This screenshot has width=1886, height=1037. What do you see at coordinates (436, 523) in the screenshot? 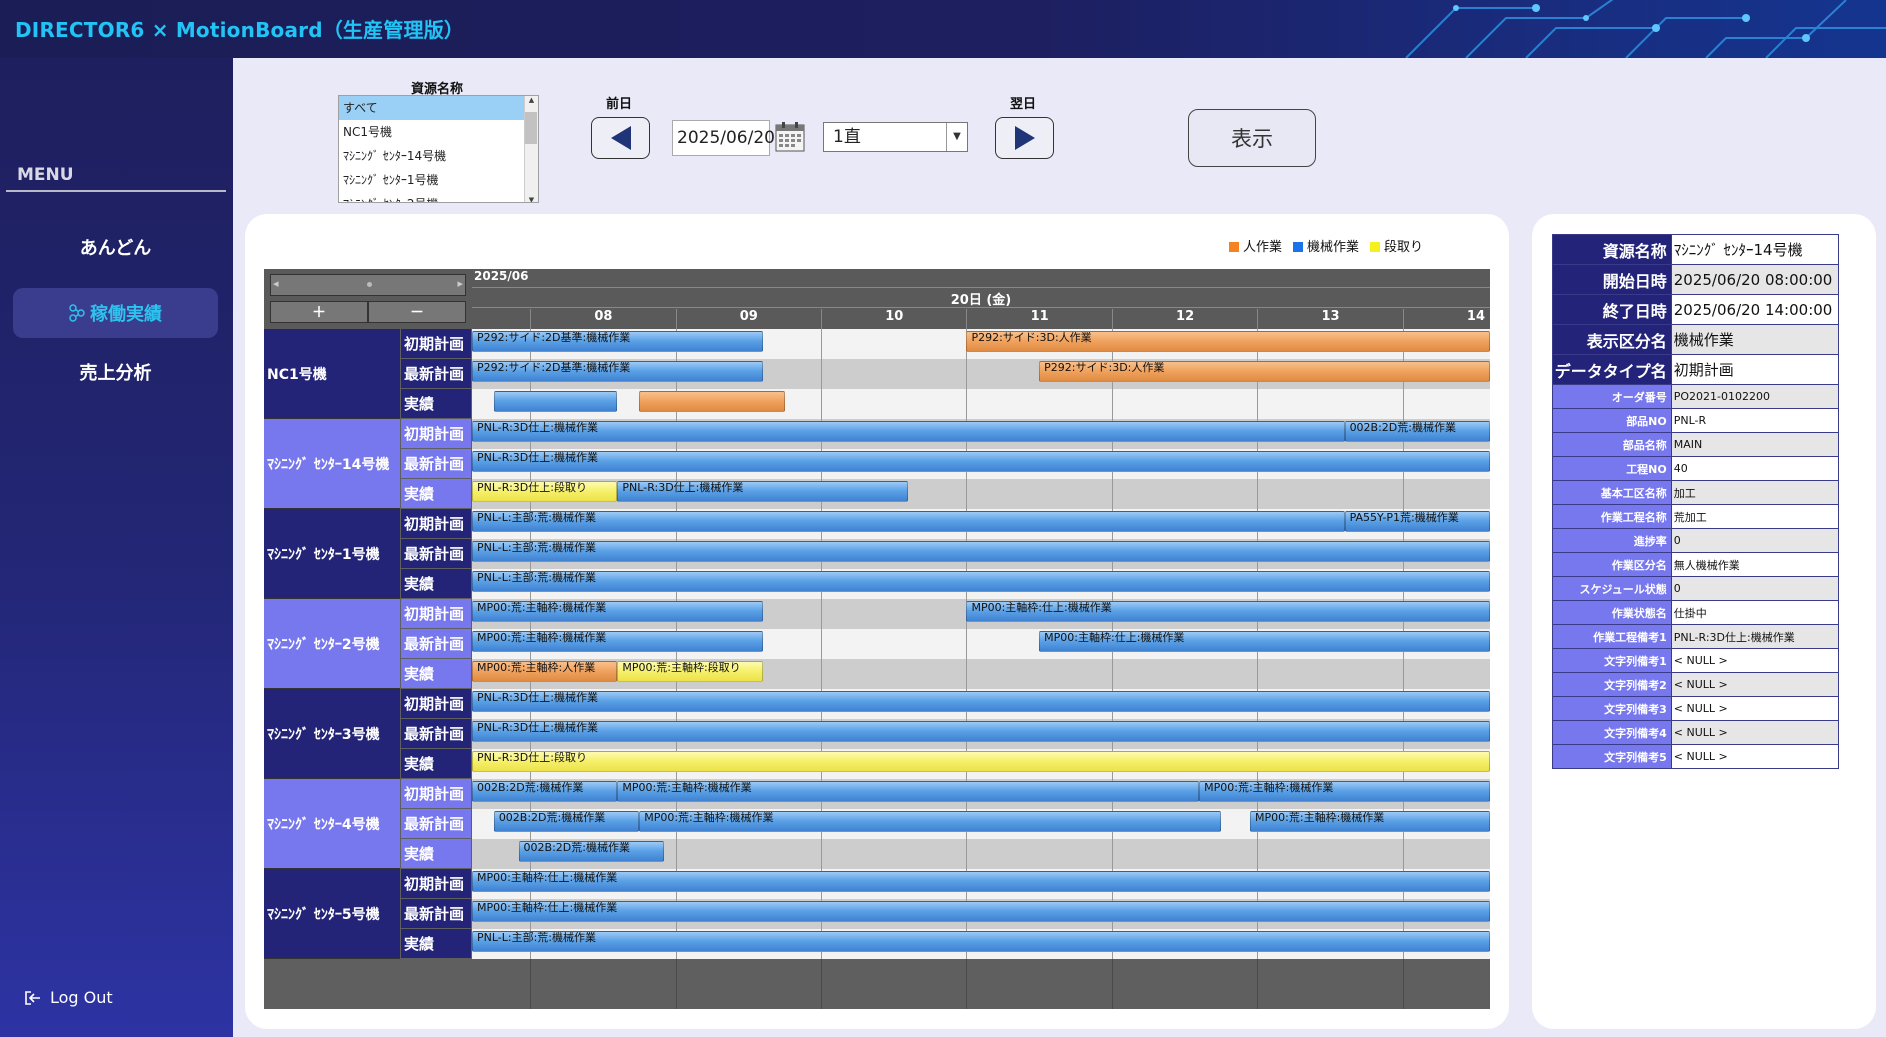
I see `row-type-label: 初期計画` at bounding box center [436, 523].